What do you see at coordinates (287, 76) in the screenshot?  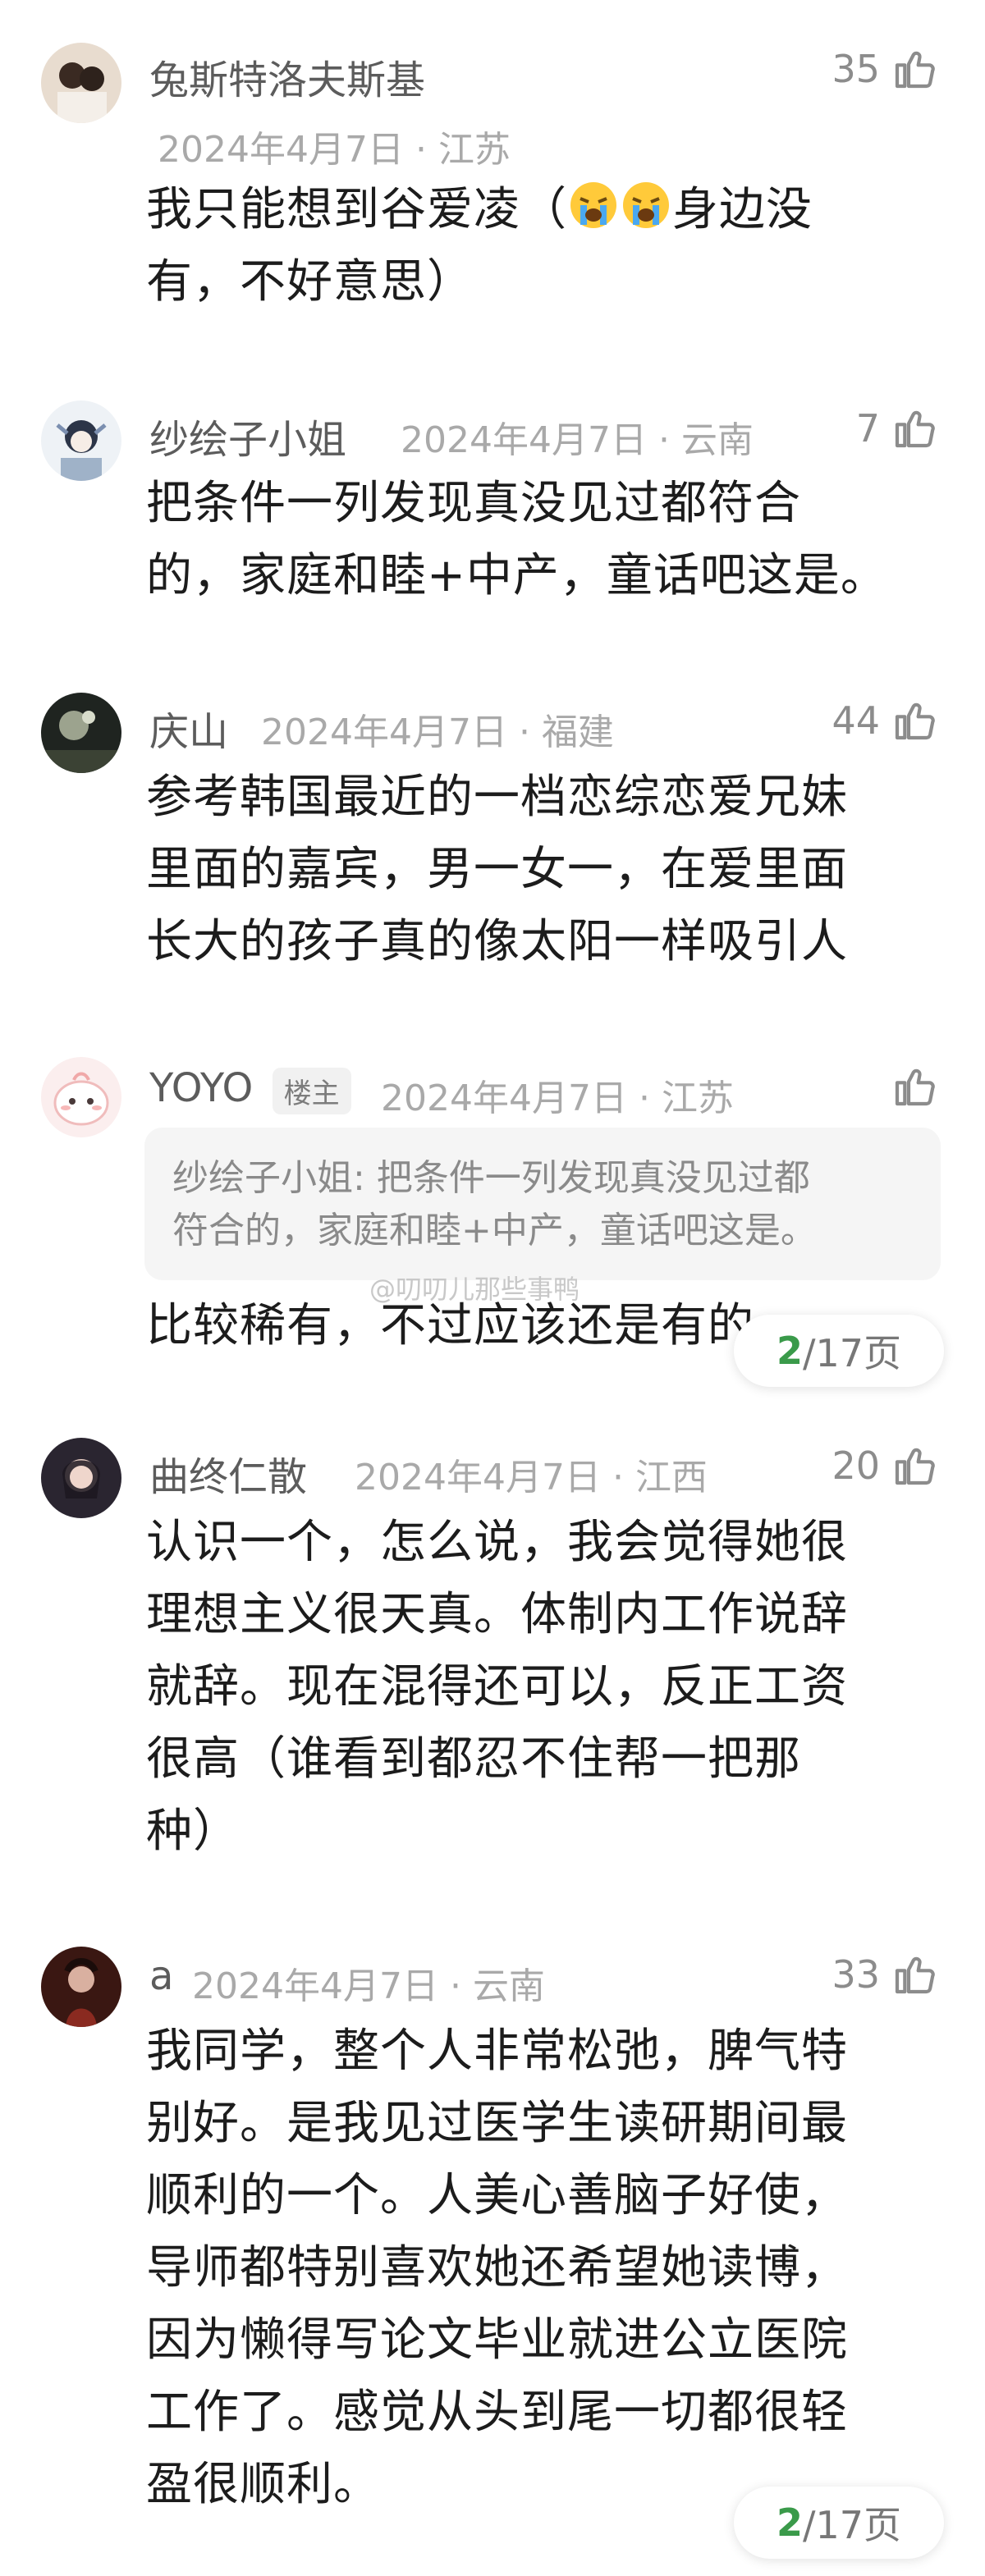 I see `username: 兔斯特洛夫斯基` at bounding box center [287, 76].